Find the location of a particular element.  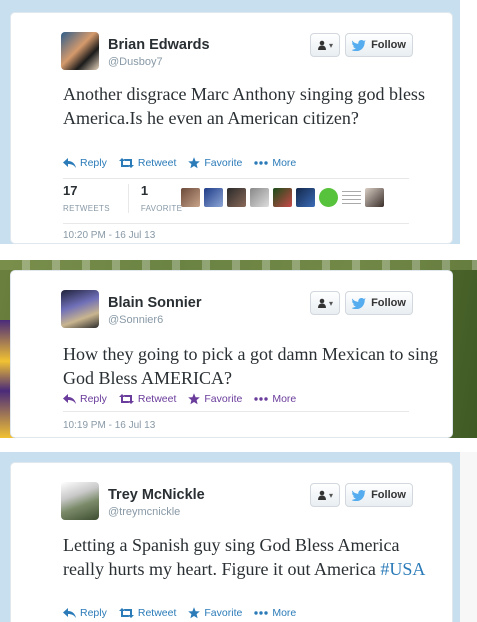

tweet-timestamp: 10:20 PM - 16 Jul 13 is located at coordinates (109, 235).